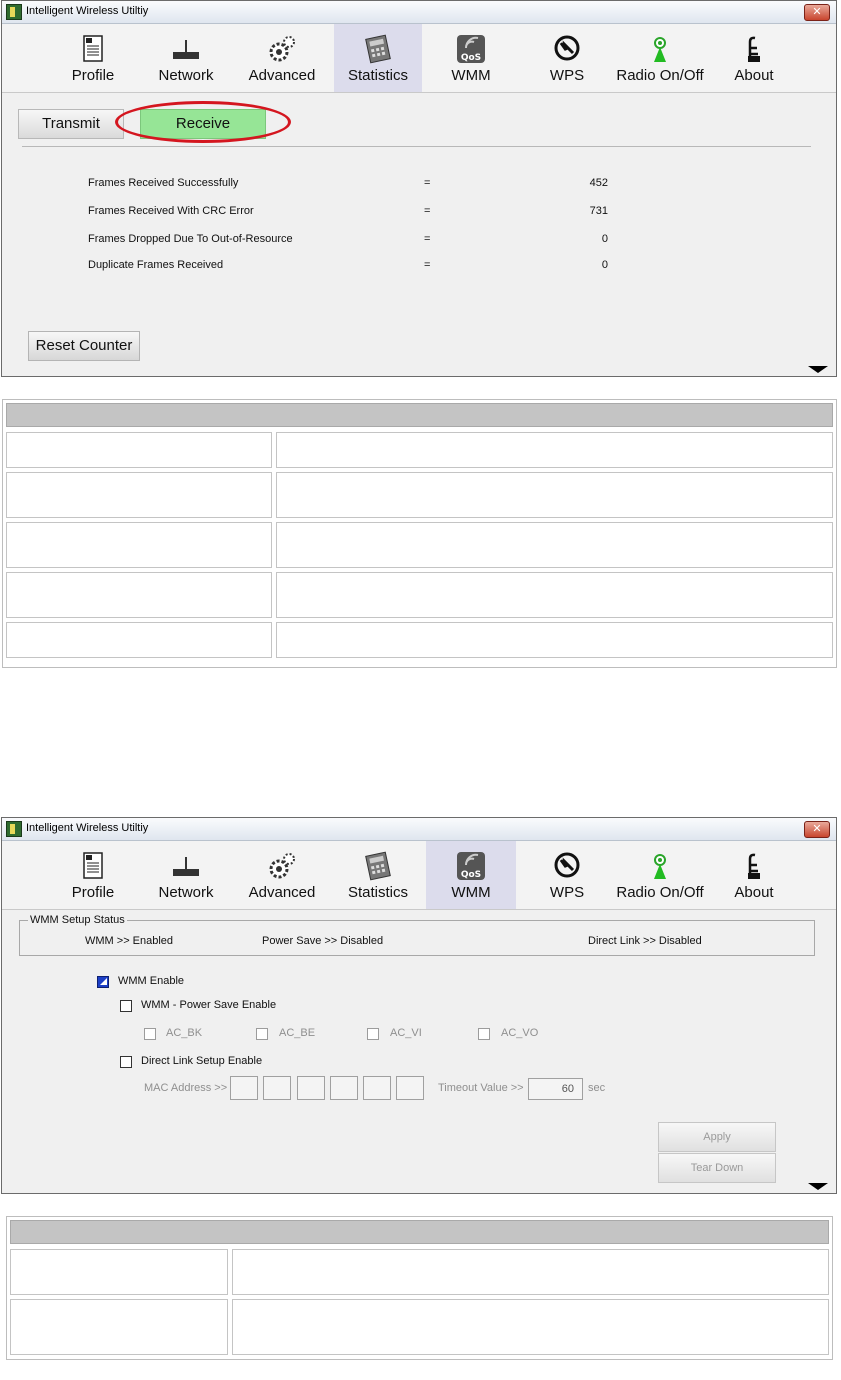  What do you see at coordinates (323, 941) in the screenshot?
I see `power-save-status: Power Save >> Disabled` at bounding box center [323, 941].